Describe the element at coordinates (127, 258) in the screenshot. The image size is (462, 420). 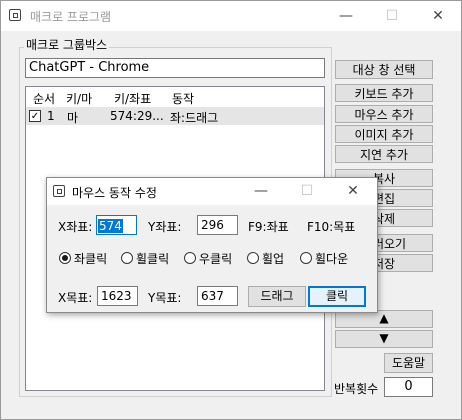
I see `wheel-click-radio` at that location.